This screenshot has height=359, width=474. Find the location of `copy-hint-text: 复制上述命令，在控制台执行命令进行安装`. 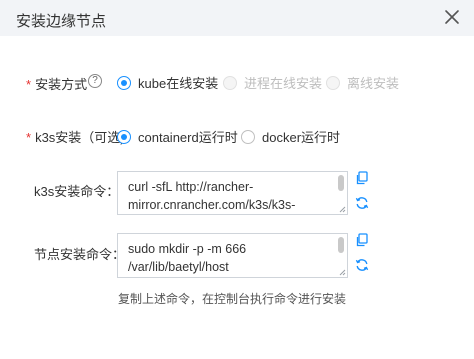

copy-hint-text: 复制上述命令，在控制台执行命令进行安装 is located at coordinates (232, 299).